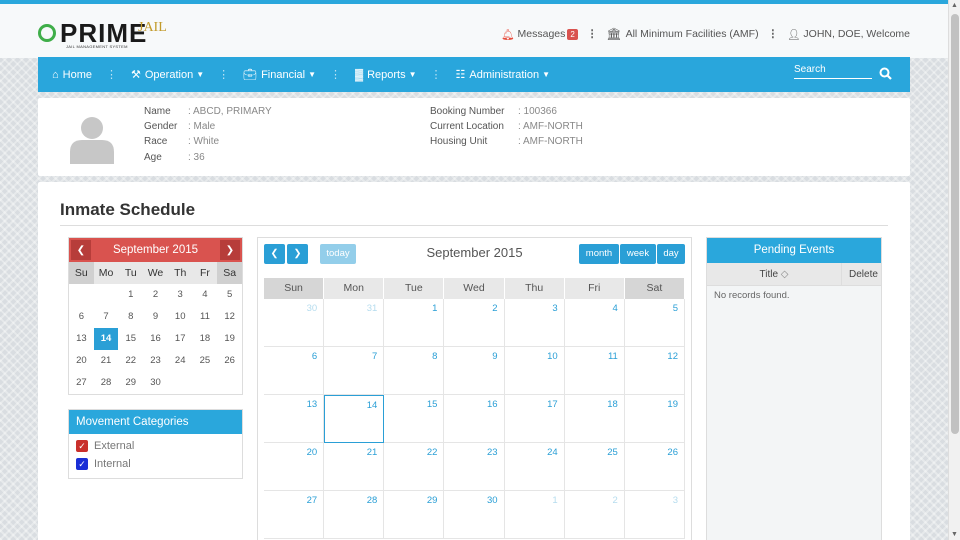 This screenshot has width=960, height=540. What do you see at coordinates (539, 34) in the screenshot?
I see `messages-link: 🔔︎ Messages 2` at bounding box center [539, 34].